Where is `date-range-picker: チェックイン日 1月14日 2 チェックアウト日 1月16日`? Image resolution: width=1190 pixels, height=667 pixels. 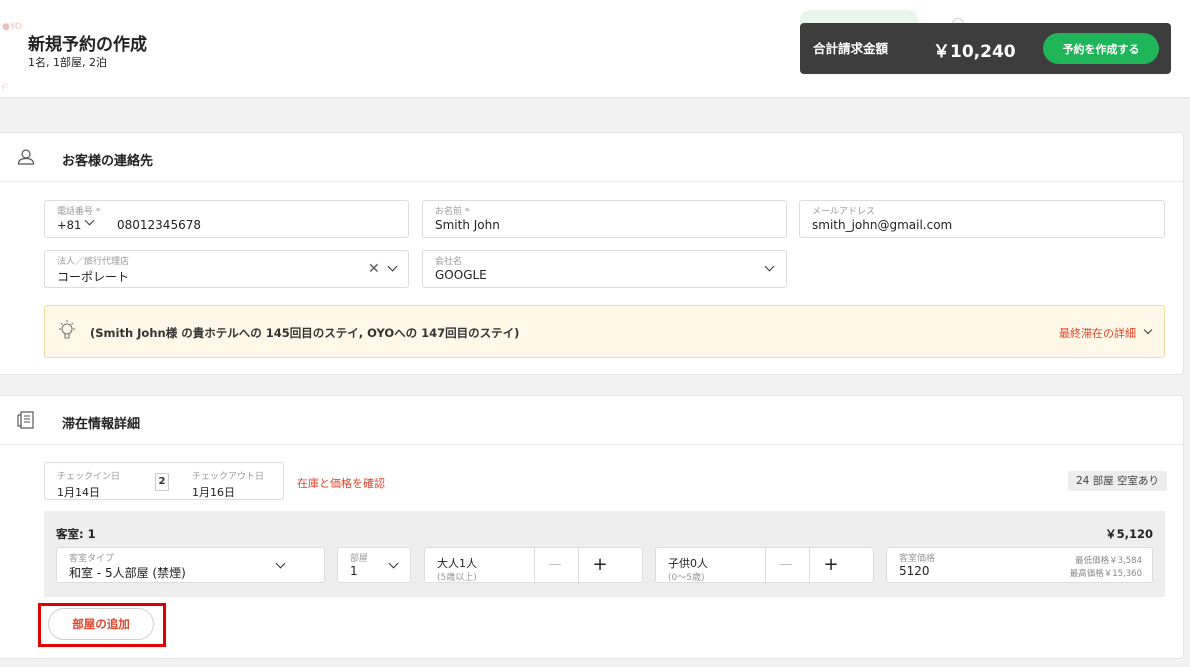 date-range-picker: チェックイン日 1月14日 2 チェックアウト日 1月16日 is located at coordinates (164, 481).